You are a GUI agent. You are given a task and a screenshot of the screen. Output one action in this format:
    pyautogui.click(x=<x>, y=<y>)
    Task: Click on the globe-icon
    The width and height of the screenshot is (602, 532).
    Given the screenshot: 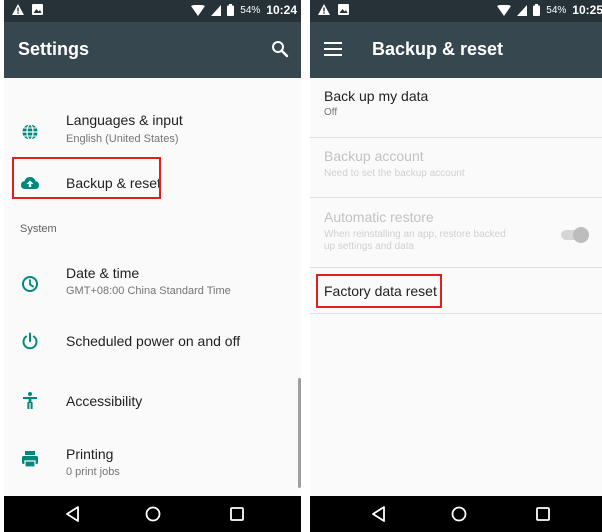 What is the action you would take?
    pyautogui.click(x=30, y=132)
    